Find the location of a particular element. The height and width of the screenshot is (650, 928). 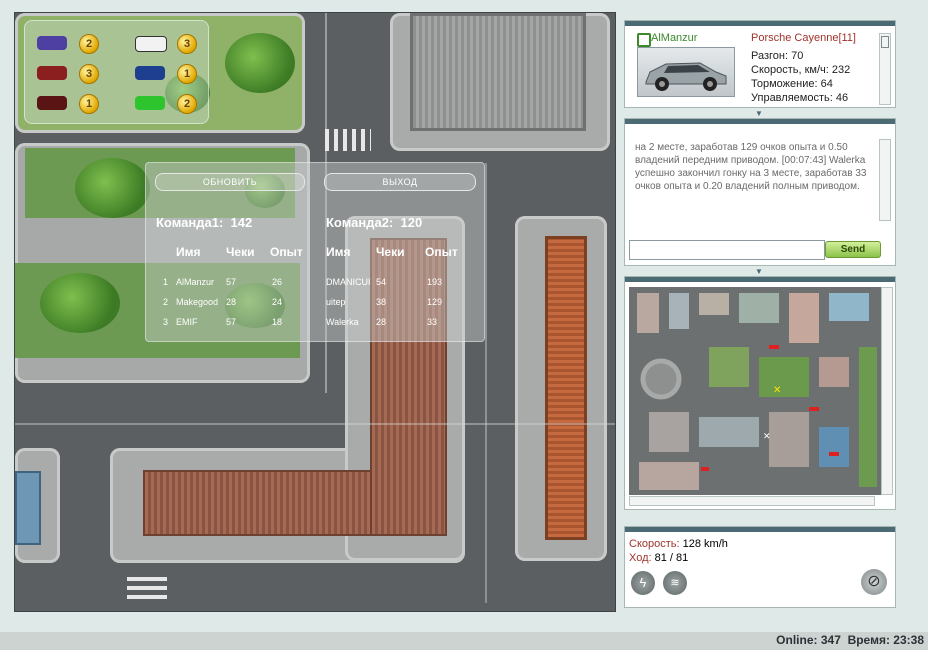

minimap-panel: ✕ ✕ is located at coordinates (760, 393).